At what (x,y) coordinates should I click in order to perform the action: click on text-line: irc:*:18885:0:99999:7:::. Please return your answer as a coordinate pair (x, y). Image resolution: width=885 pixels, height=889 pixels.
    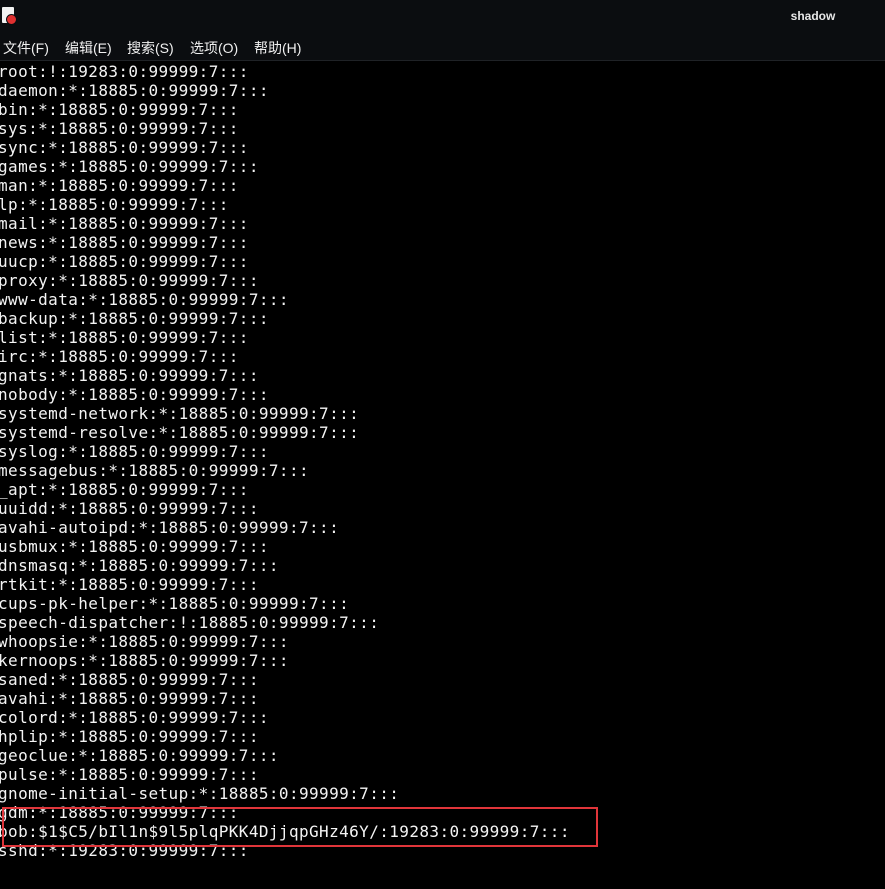
    Looking at the image, I should click on (119, 356).